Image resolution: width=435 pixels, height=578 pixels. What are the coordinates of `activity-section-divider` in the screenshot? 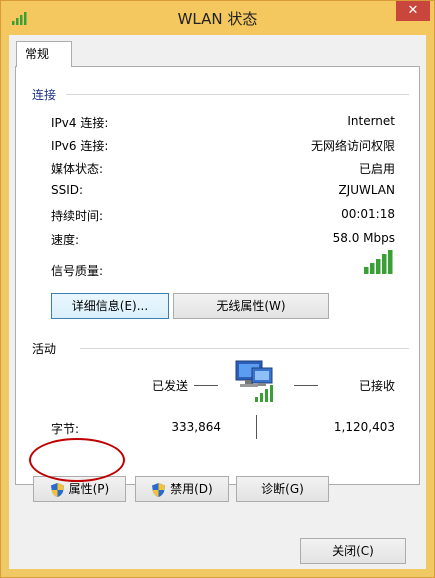 It's located at (244, 348).